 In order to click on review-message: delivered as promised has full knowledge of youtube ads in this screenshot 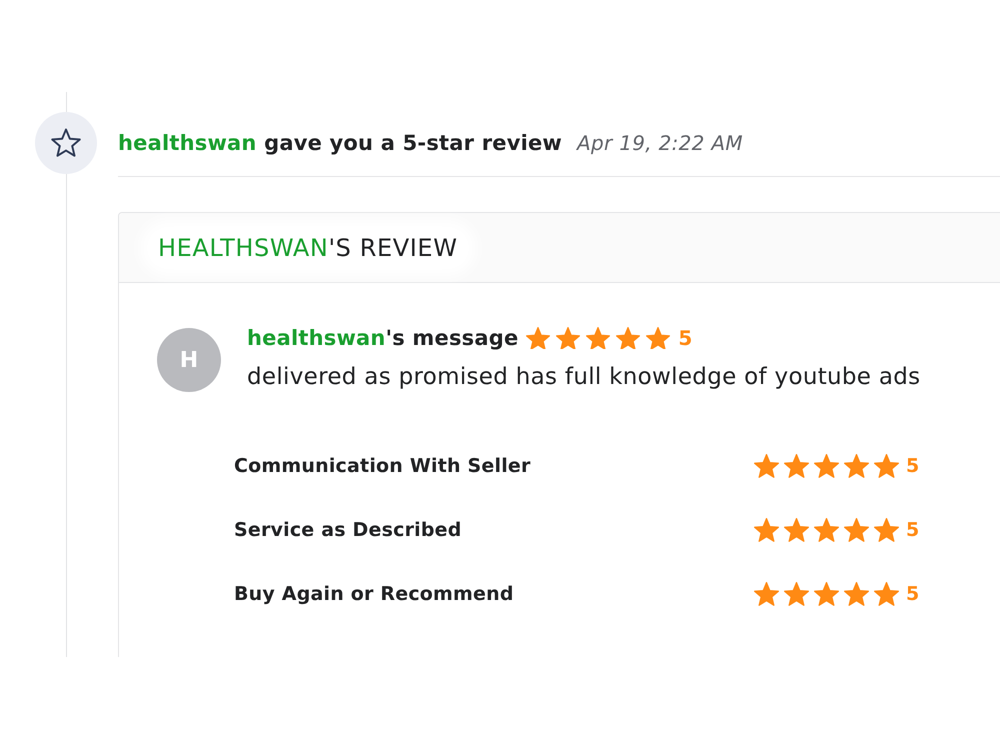, I will do `click(583, 377)`.